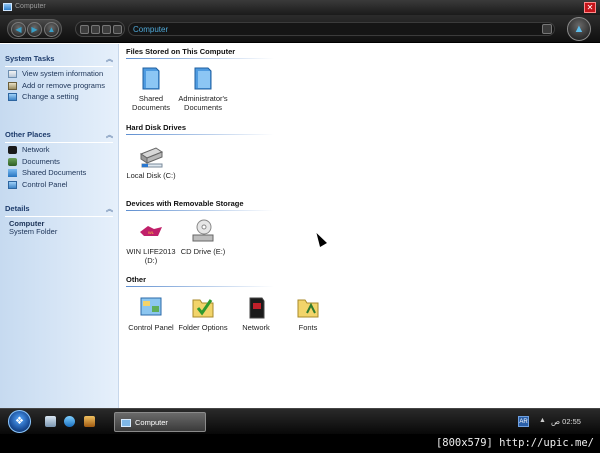  I want to click on control-panel-item: Control Panel, so click(151, 313).